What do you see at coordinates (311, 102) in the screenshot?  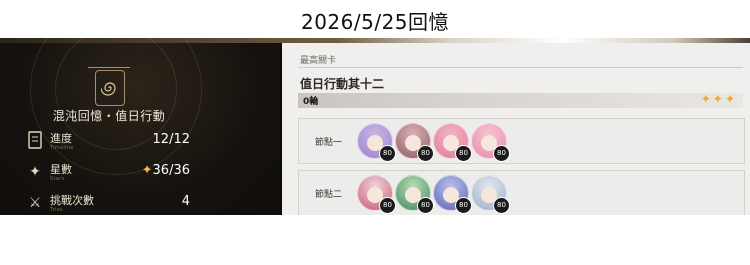 I see `round-count: 0輪` at bounding box center [311, 102].